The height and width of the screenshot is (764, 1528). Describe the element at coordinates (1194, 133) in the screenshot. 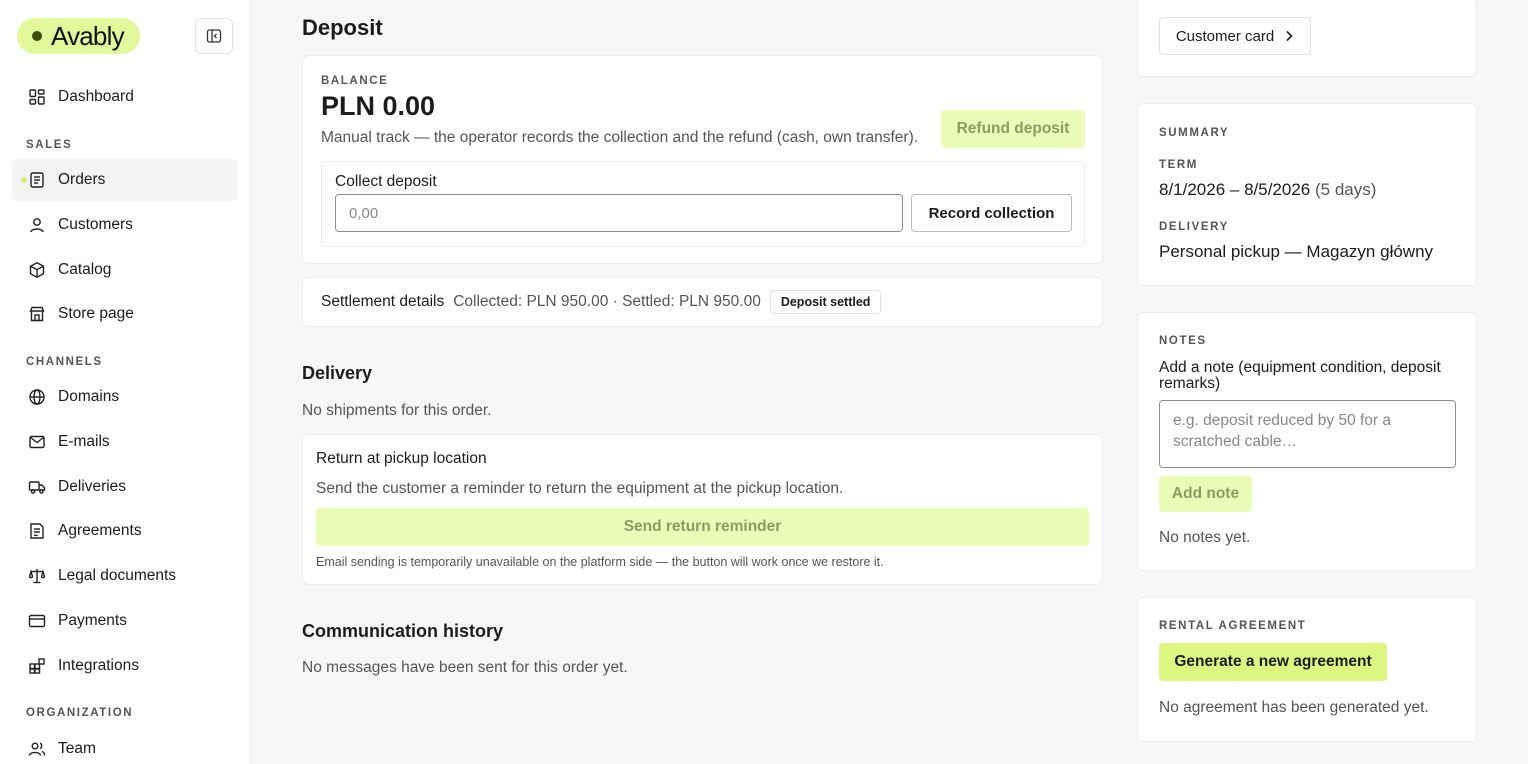

I see `summary-label: SUMMARY` at that location.